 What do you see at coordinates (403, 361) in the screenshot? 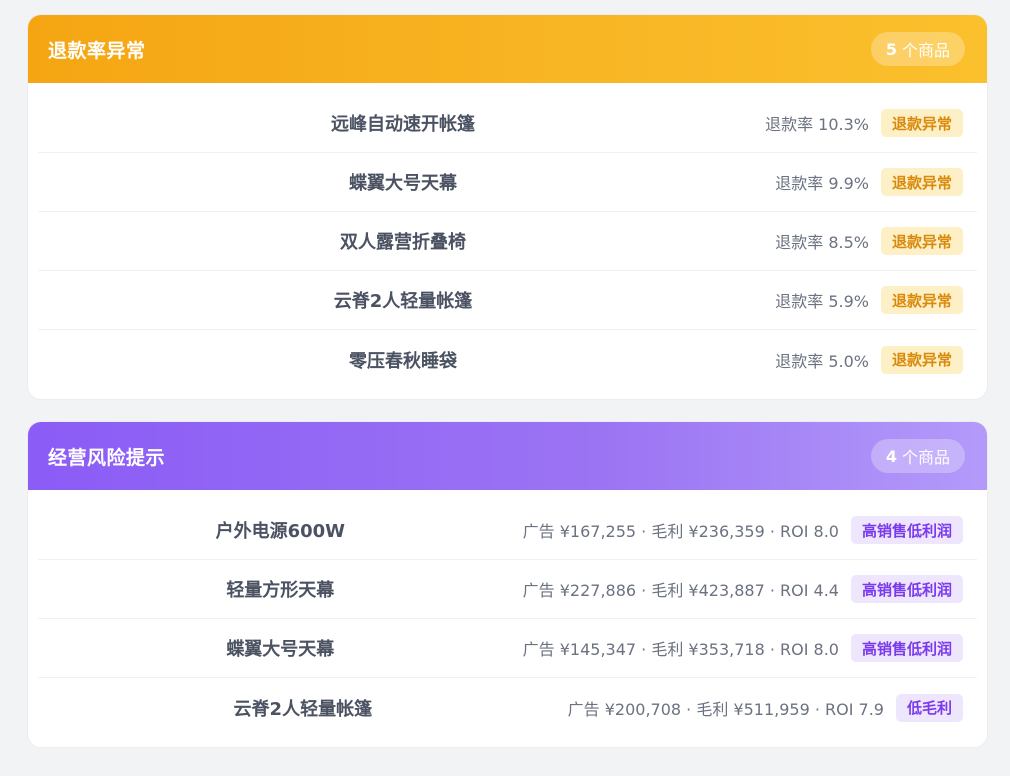
I see `product-name: 零压春秋睡袋` at bounding box center [403, 361].